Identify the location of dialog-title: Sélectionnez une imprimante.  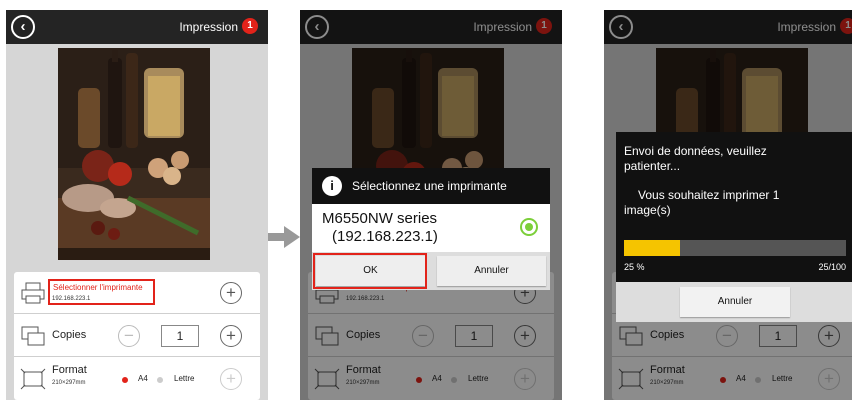
(429, 186).